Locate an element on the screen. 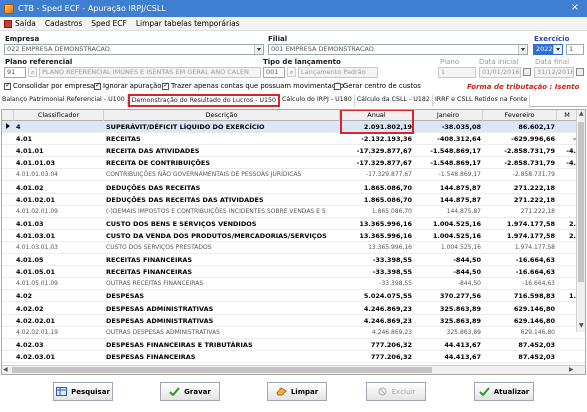  column-header-janeiro: Janeiro is located at coordinates (448, 115).